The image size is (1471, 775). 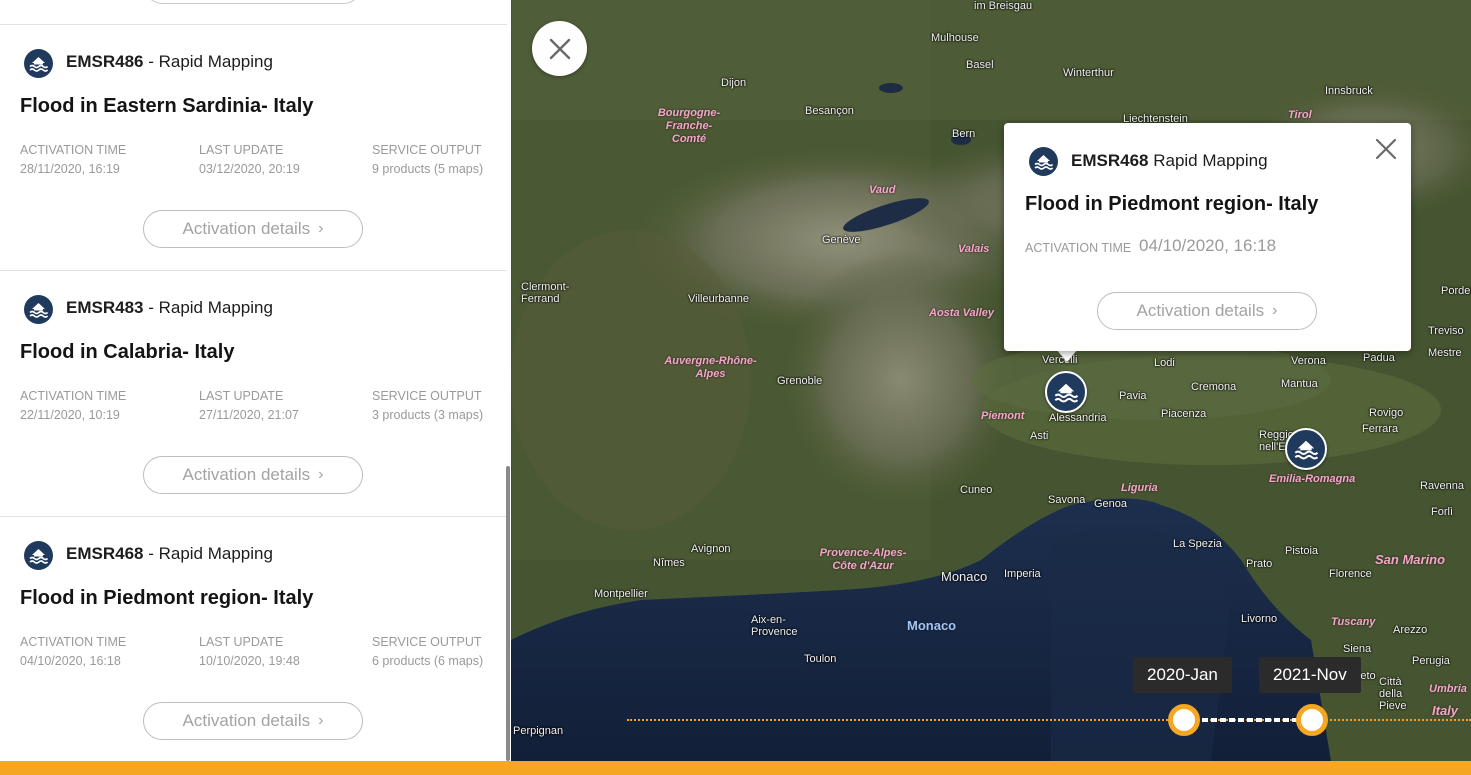 I want to click on popup-title: Flood in Piedmont region- Italy, so click(x=1172, y=204).